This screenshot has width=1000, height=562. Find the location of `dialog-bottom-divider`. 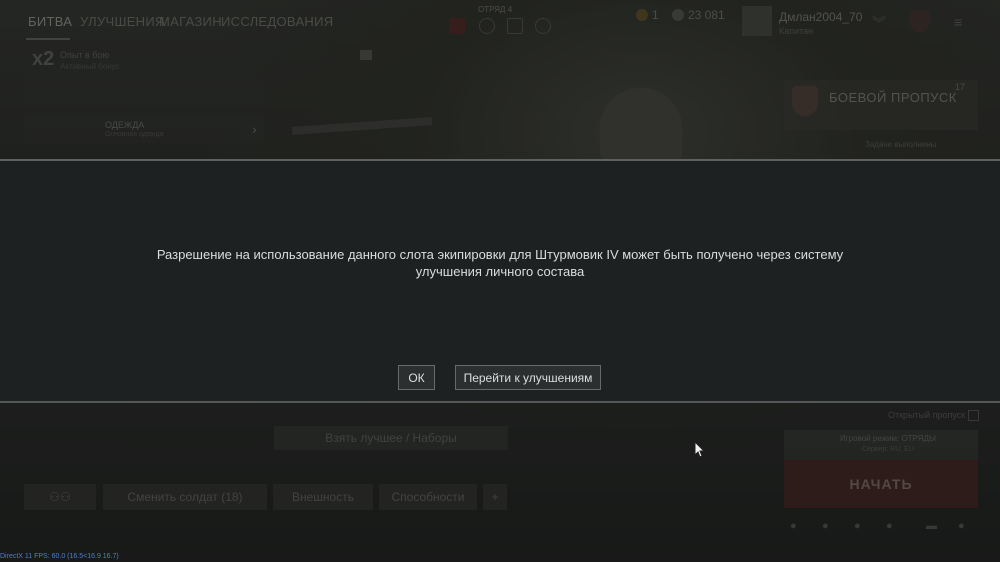

dialog-bottom-divider is located at coordinates (500, 402).